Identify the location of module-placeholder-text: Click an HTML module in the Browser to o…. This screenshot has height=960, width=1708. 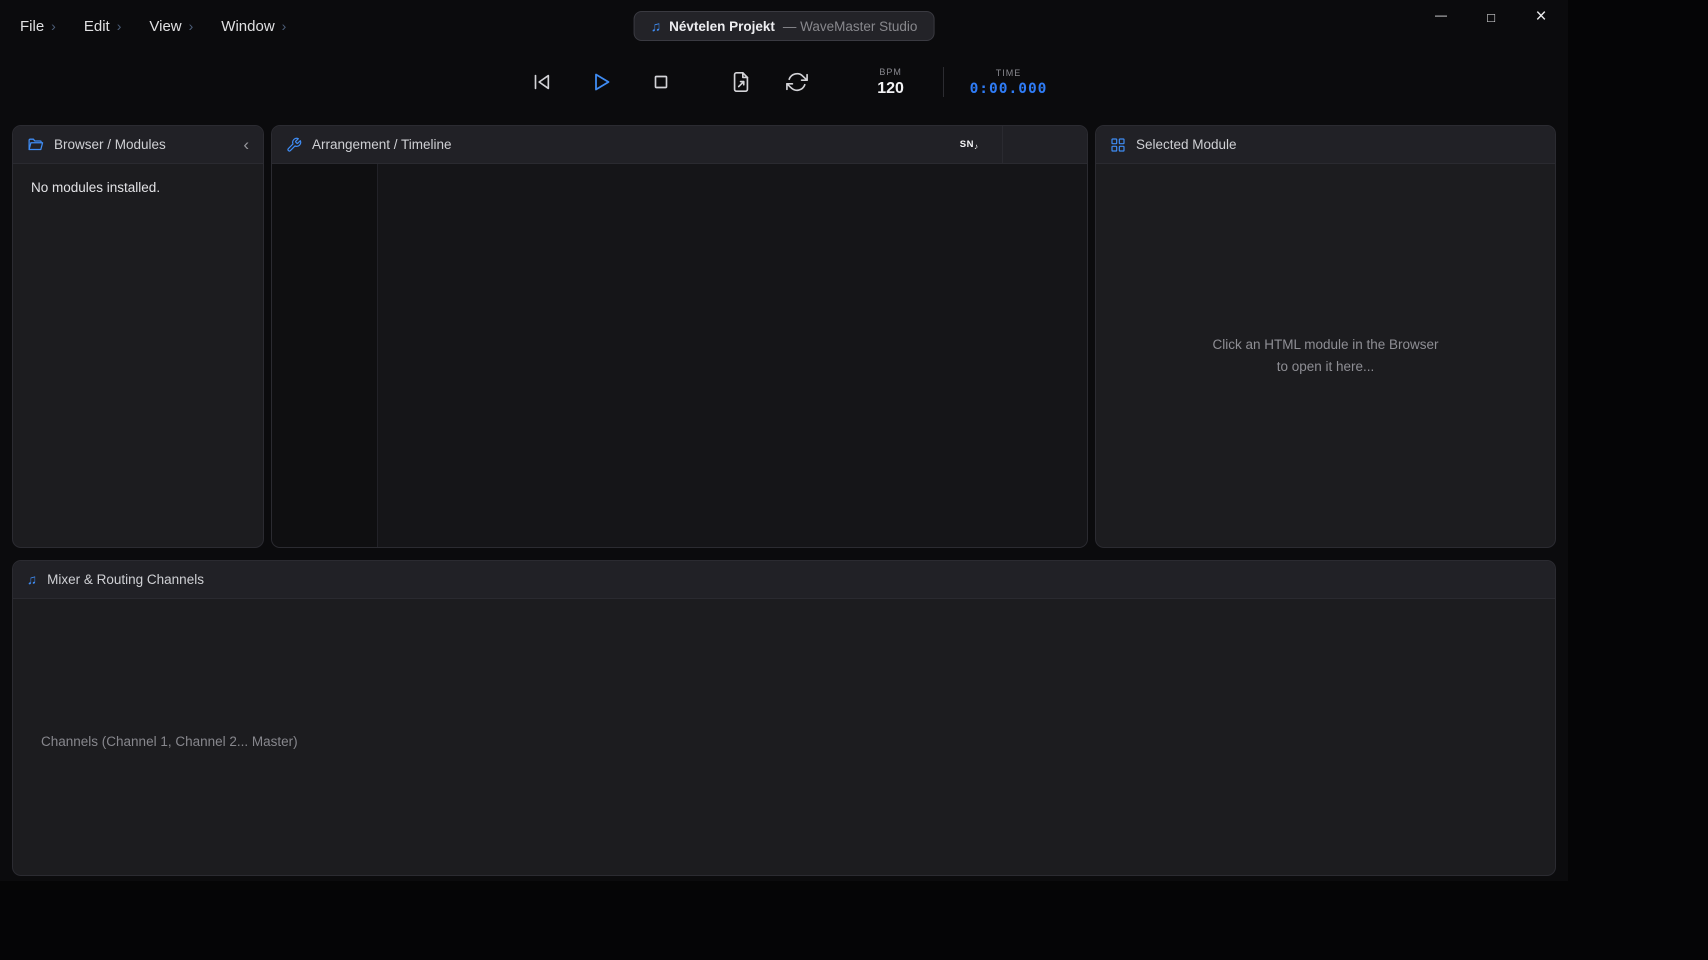
(1325, 355).